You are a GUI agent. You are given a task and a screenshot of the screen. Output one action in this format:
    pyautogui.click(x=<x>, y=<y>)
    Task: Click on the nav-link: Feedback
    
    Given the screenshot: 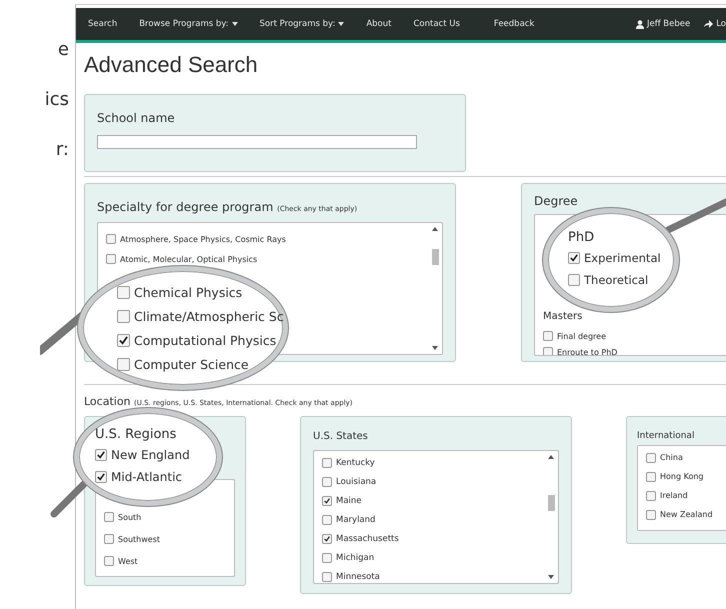 What is the action you would take?
    pyautogui.click(x=514, y=24)
    